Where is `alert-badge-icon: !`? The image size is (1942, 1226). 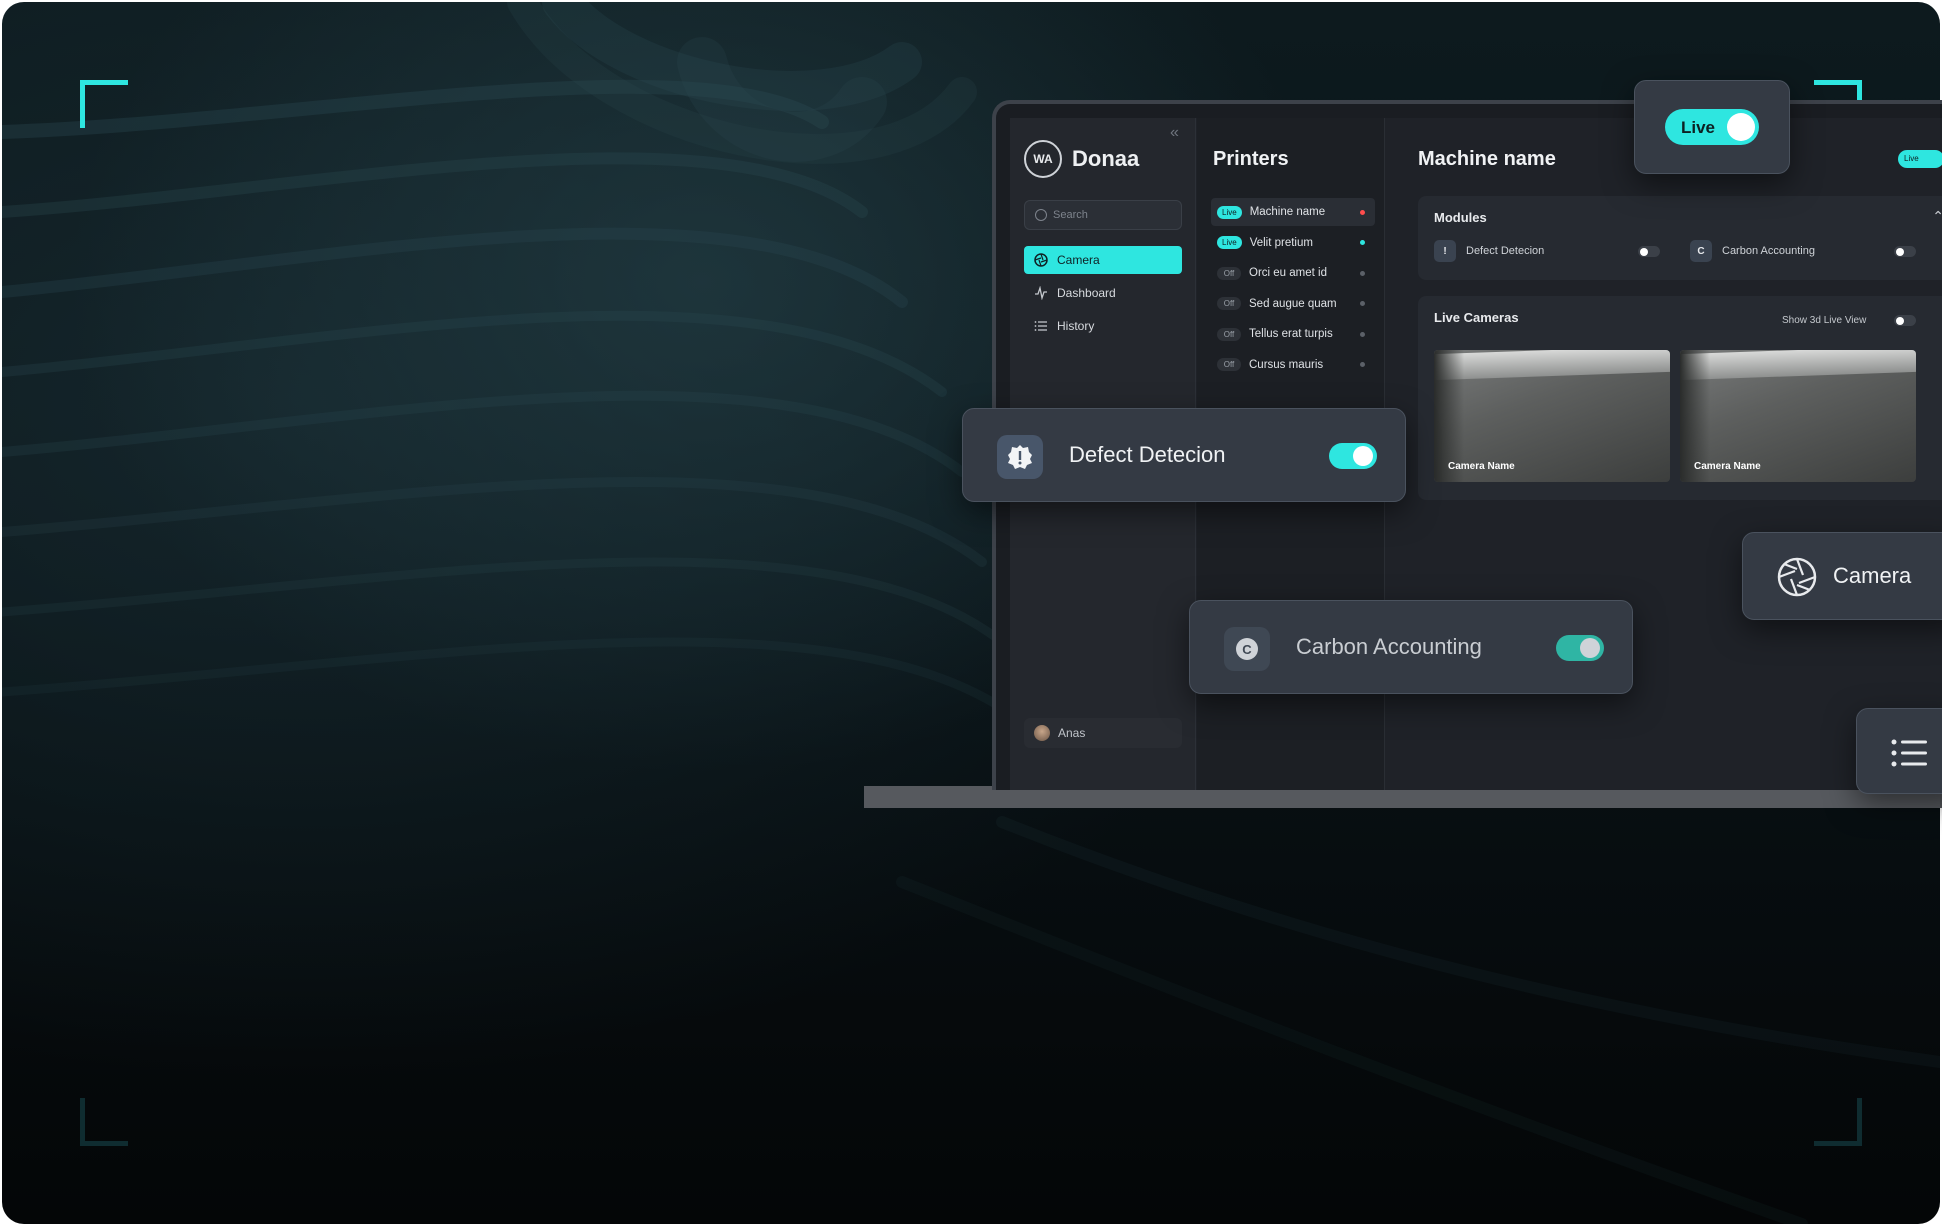 alert-badge-icon: ! is located at coordinates (1445, 251).